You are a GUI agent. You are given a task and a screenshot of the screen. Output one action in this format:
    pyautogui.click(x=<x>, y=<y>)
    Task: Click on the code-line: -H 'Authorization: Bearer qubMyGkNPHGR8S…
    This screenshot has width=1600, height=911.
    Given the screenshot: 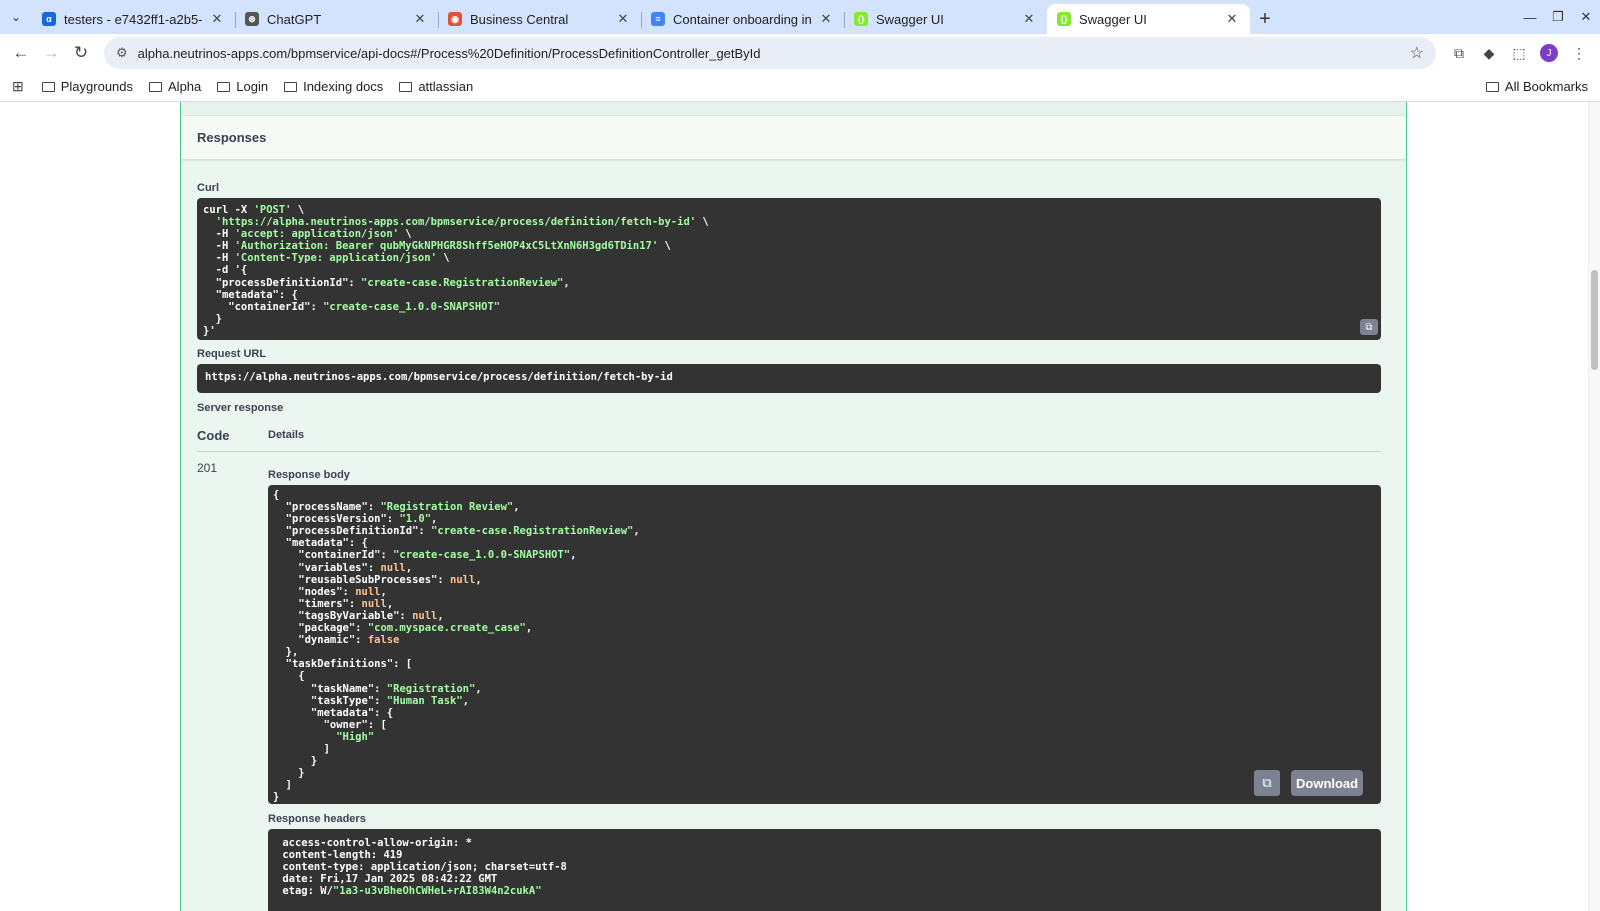 What is the action you would take?
    pyautogui.click(x=437, y=246)
    